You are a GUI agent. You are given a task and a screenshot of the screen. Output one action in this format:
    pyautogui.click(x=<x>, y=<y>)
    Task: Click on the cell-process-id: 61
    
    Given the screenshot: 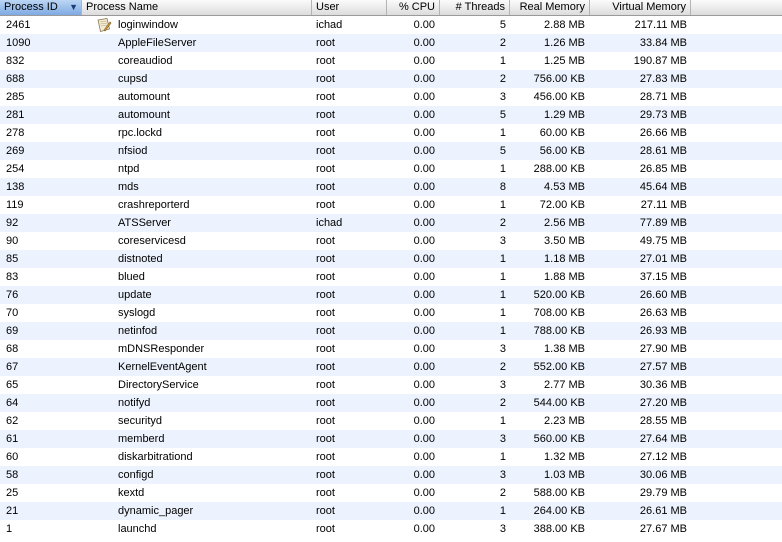 What is the action you would take?
    pyautogui.click(x=12, y=439)
    